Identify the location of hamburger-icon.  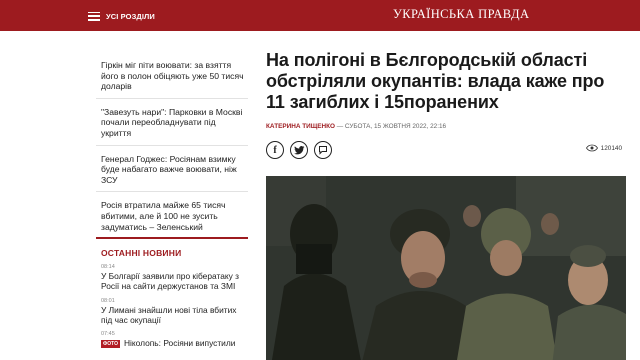
(94, 16).